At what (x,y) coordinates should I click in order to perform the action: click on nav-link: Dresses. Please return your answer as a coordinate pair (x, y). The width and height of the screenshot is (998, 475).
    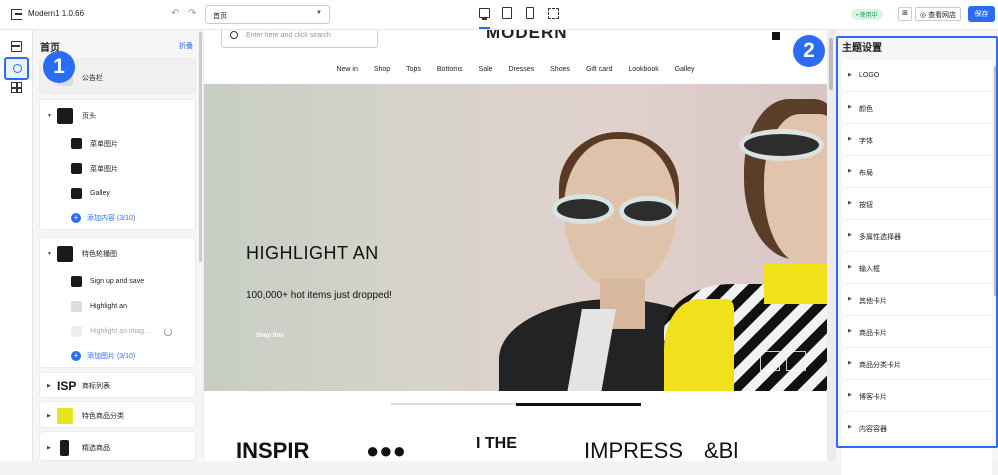
    Looking at the image, I should click on (522, 69).